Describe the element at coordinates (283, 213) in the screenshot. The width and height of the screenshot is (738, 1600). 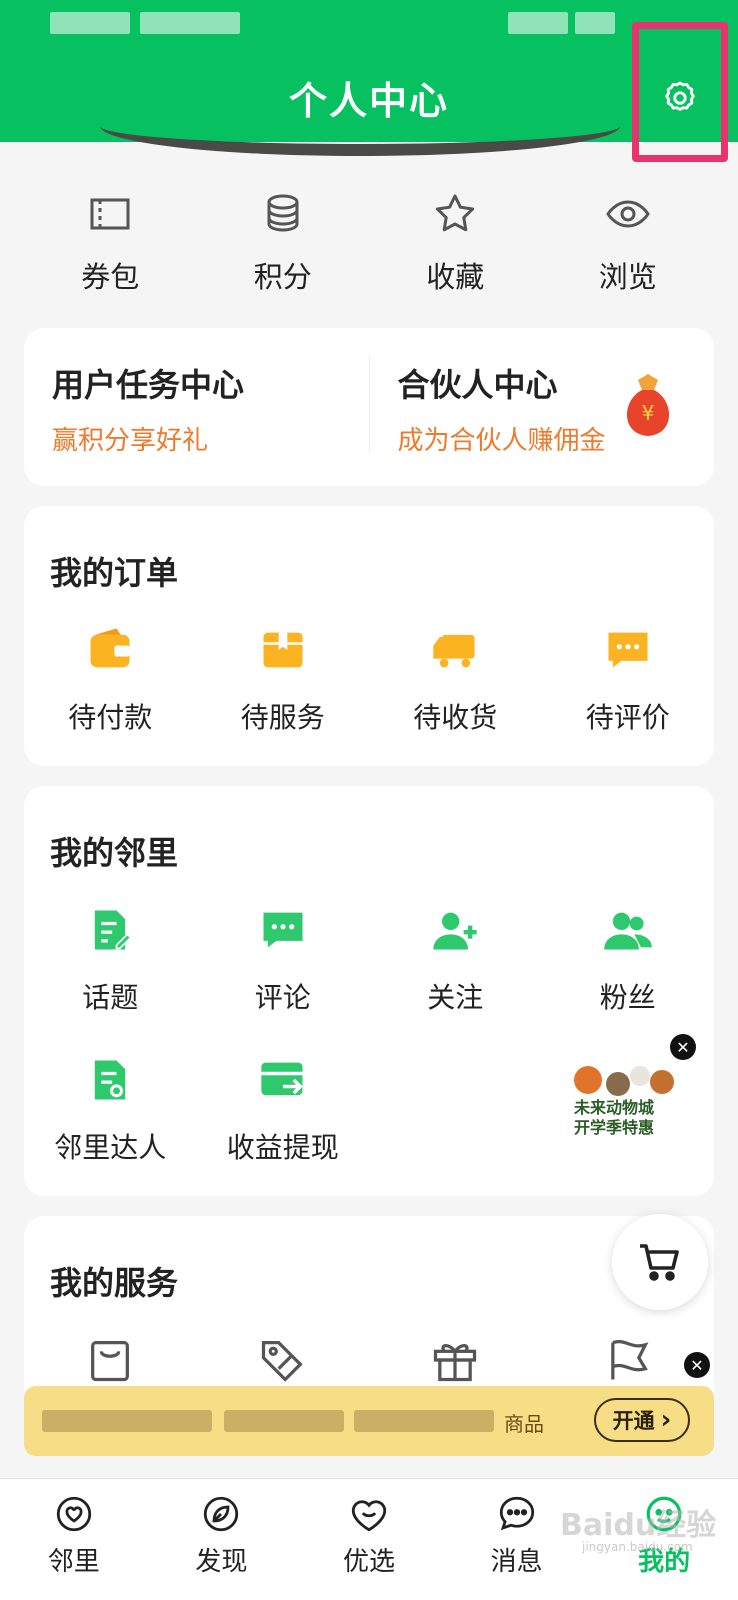
I see `coins-icon` at that location.